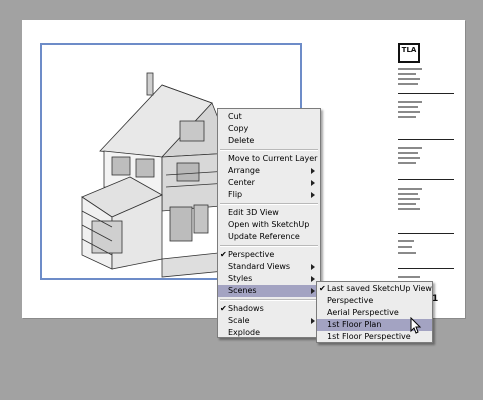 This screenshot has width=483, height=400. What do you see at coordinates (240, 278) in the screenshot?
I see `menu-item-label: Styles` at bounding box center [240, 278].